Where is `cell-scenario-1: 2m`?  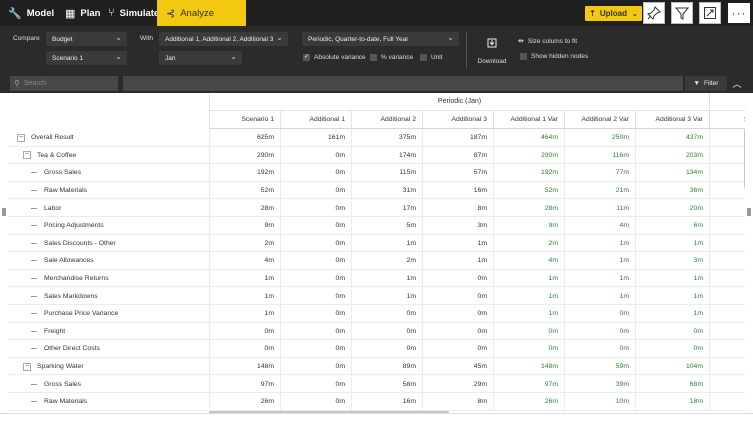 cell-scenario-1: 2m is located at coordinates (244, 243).